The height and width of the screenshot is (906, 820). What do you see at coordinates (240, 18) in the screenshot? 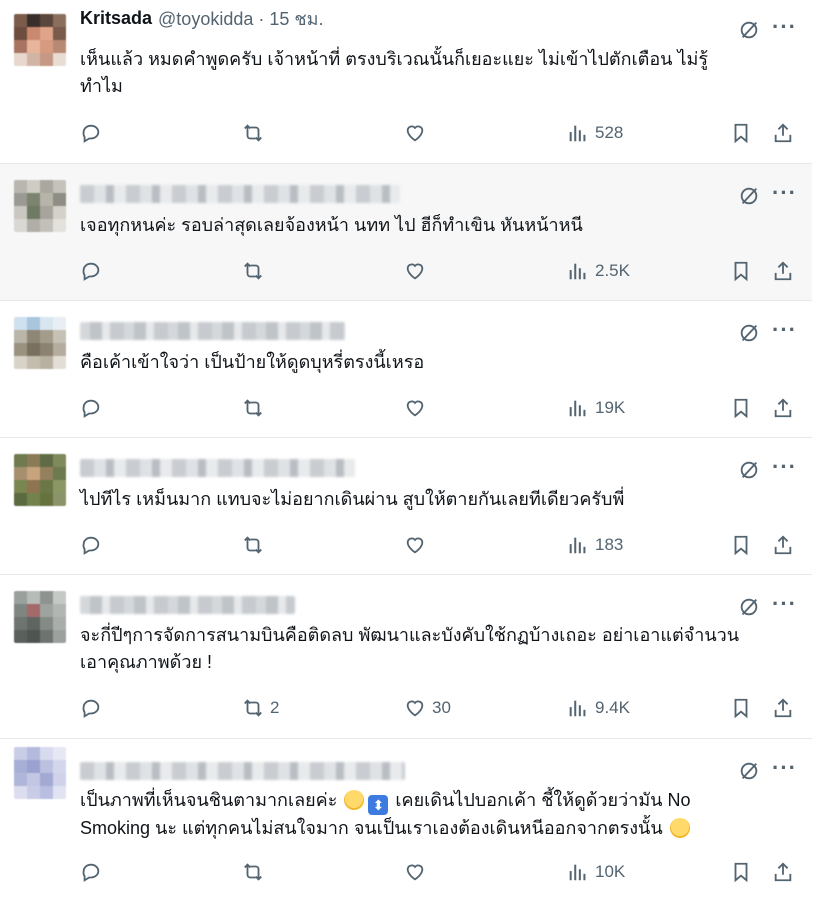
I see `user-handle: @toyokidda · 15 ชม.` at bounding box center [240, 18].